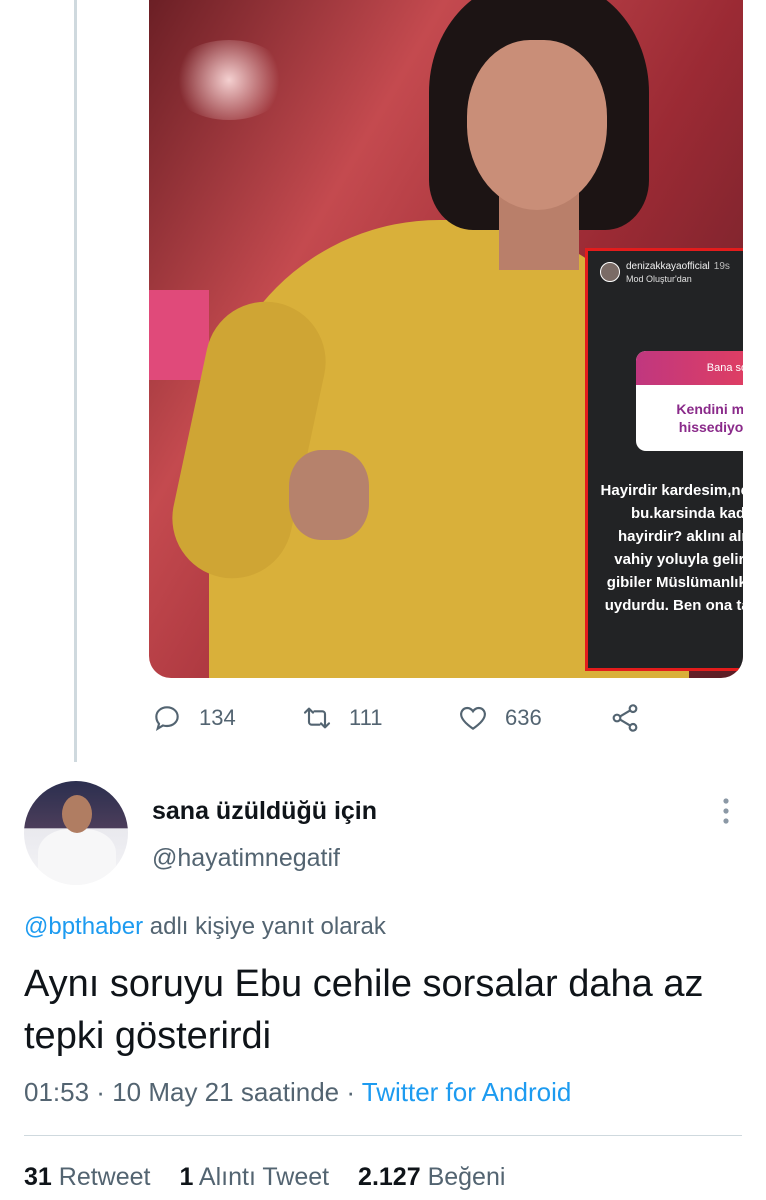  I want to click on face, so click(537, 125).